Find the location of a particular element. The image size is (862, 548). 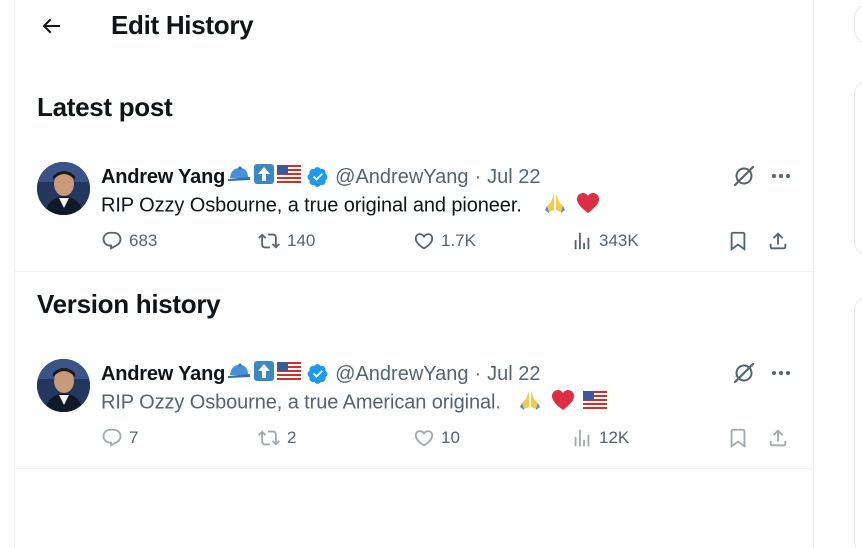

views-button: 343K is located at coordinates (605, 241).